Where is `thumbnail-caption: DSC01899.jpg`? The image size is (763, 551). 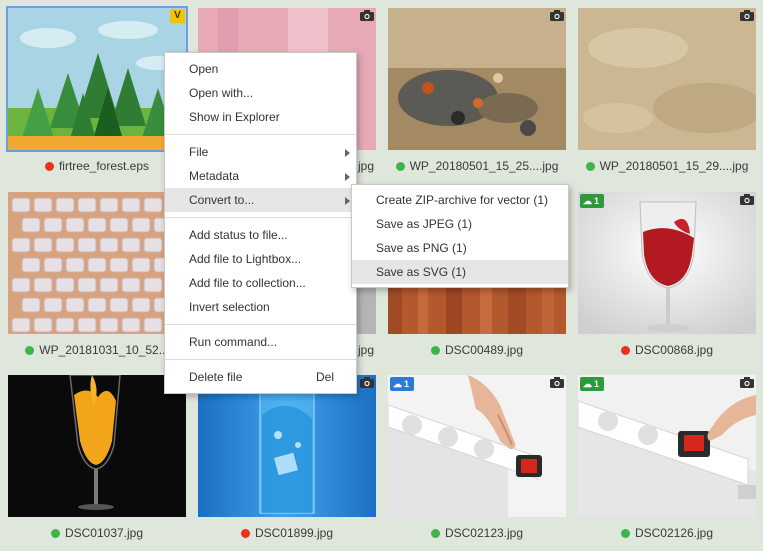 thumbnail-caption: DSC01899.jpg is located at coordinates (287, 533).